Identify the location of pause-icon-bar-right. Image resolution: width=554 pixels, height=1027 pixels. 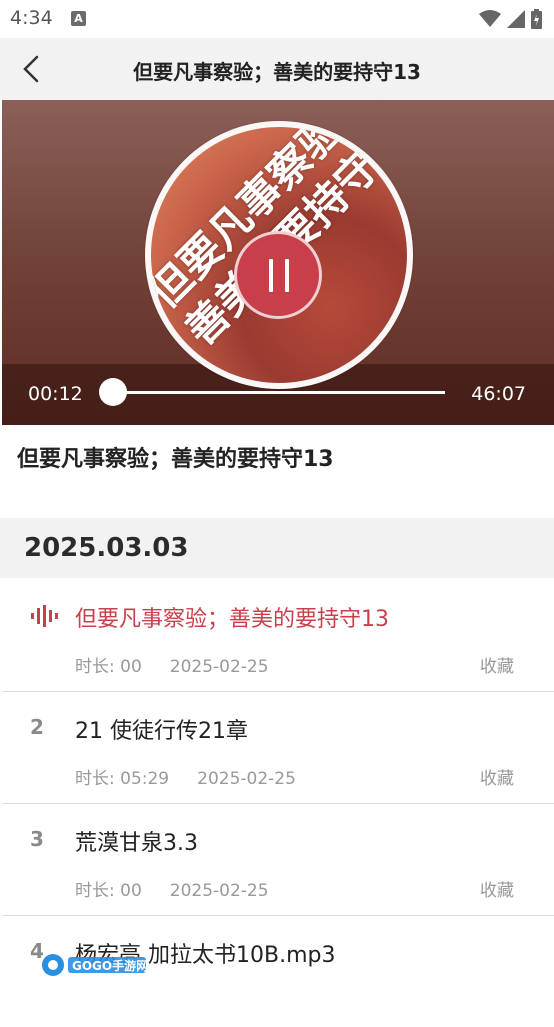
(287, 275).